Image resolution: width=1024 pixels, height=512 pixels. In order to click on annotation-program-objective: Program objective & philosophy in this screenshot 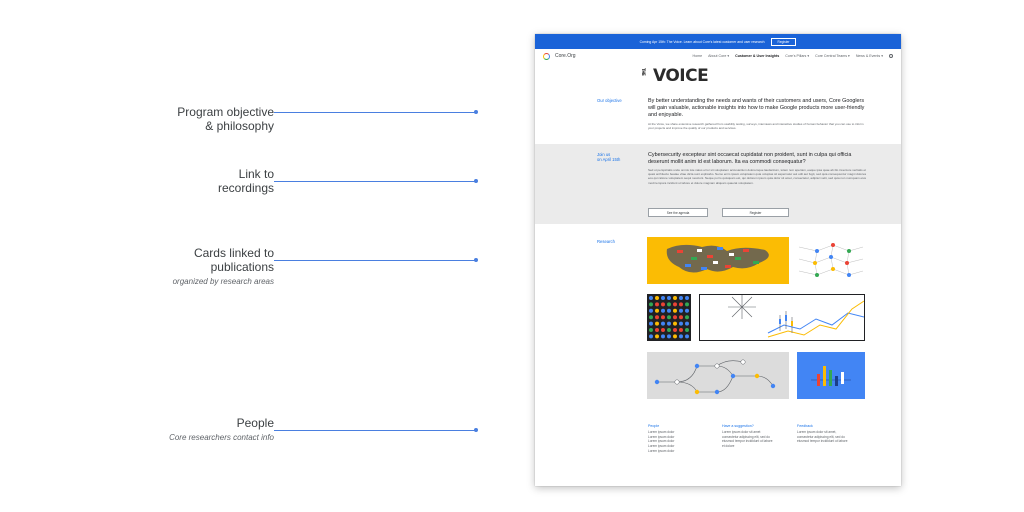, I will do `click(225, 119)`.